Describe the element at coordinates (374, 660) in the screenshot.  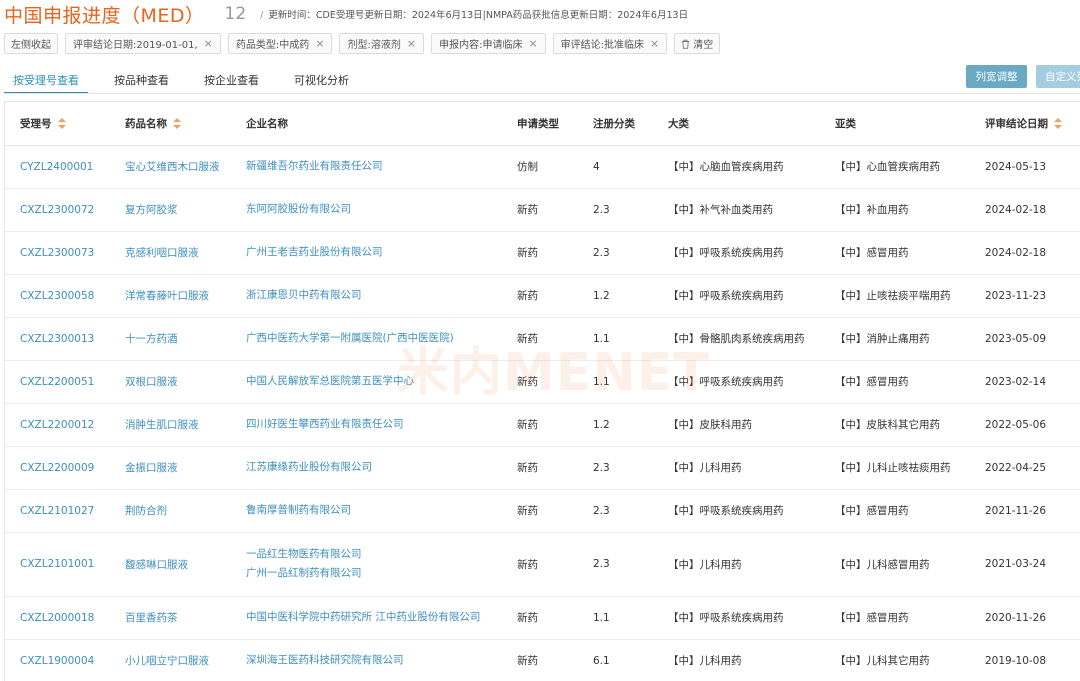
I see `company-name: 深圳海王医药科技研究院有限公司` at that location.